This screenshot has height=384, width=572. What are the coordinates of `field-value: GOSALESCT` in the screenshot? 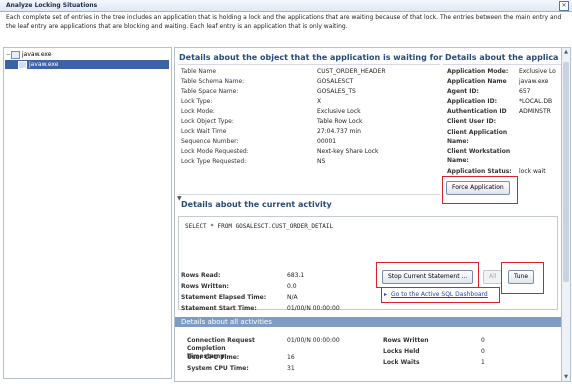 It's located at (335, 81).